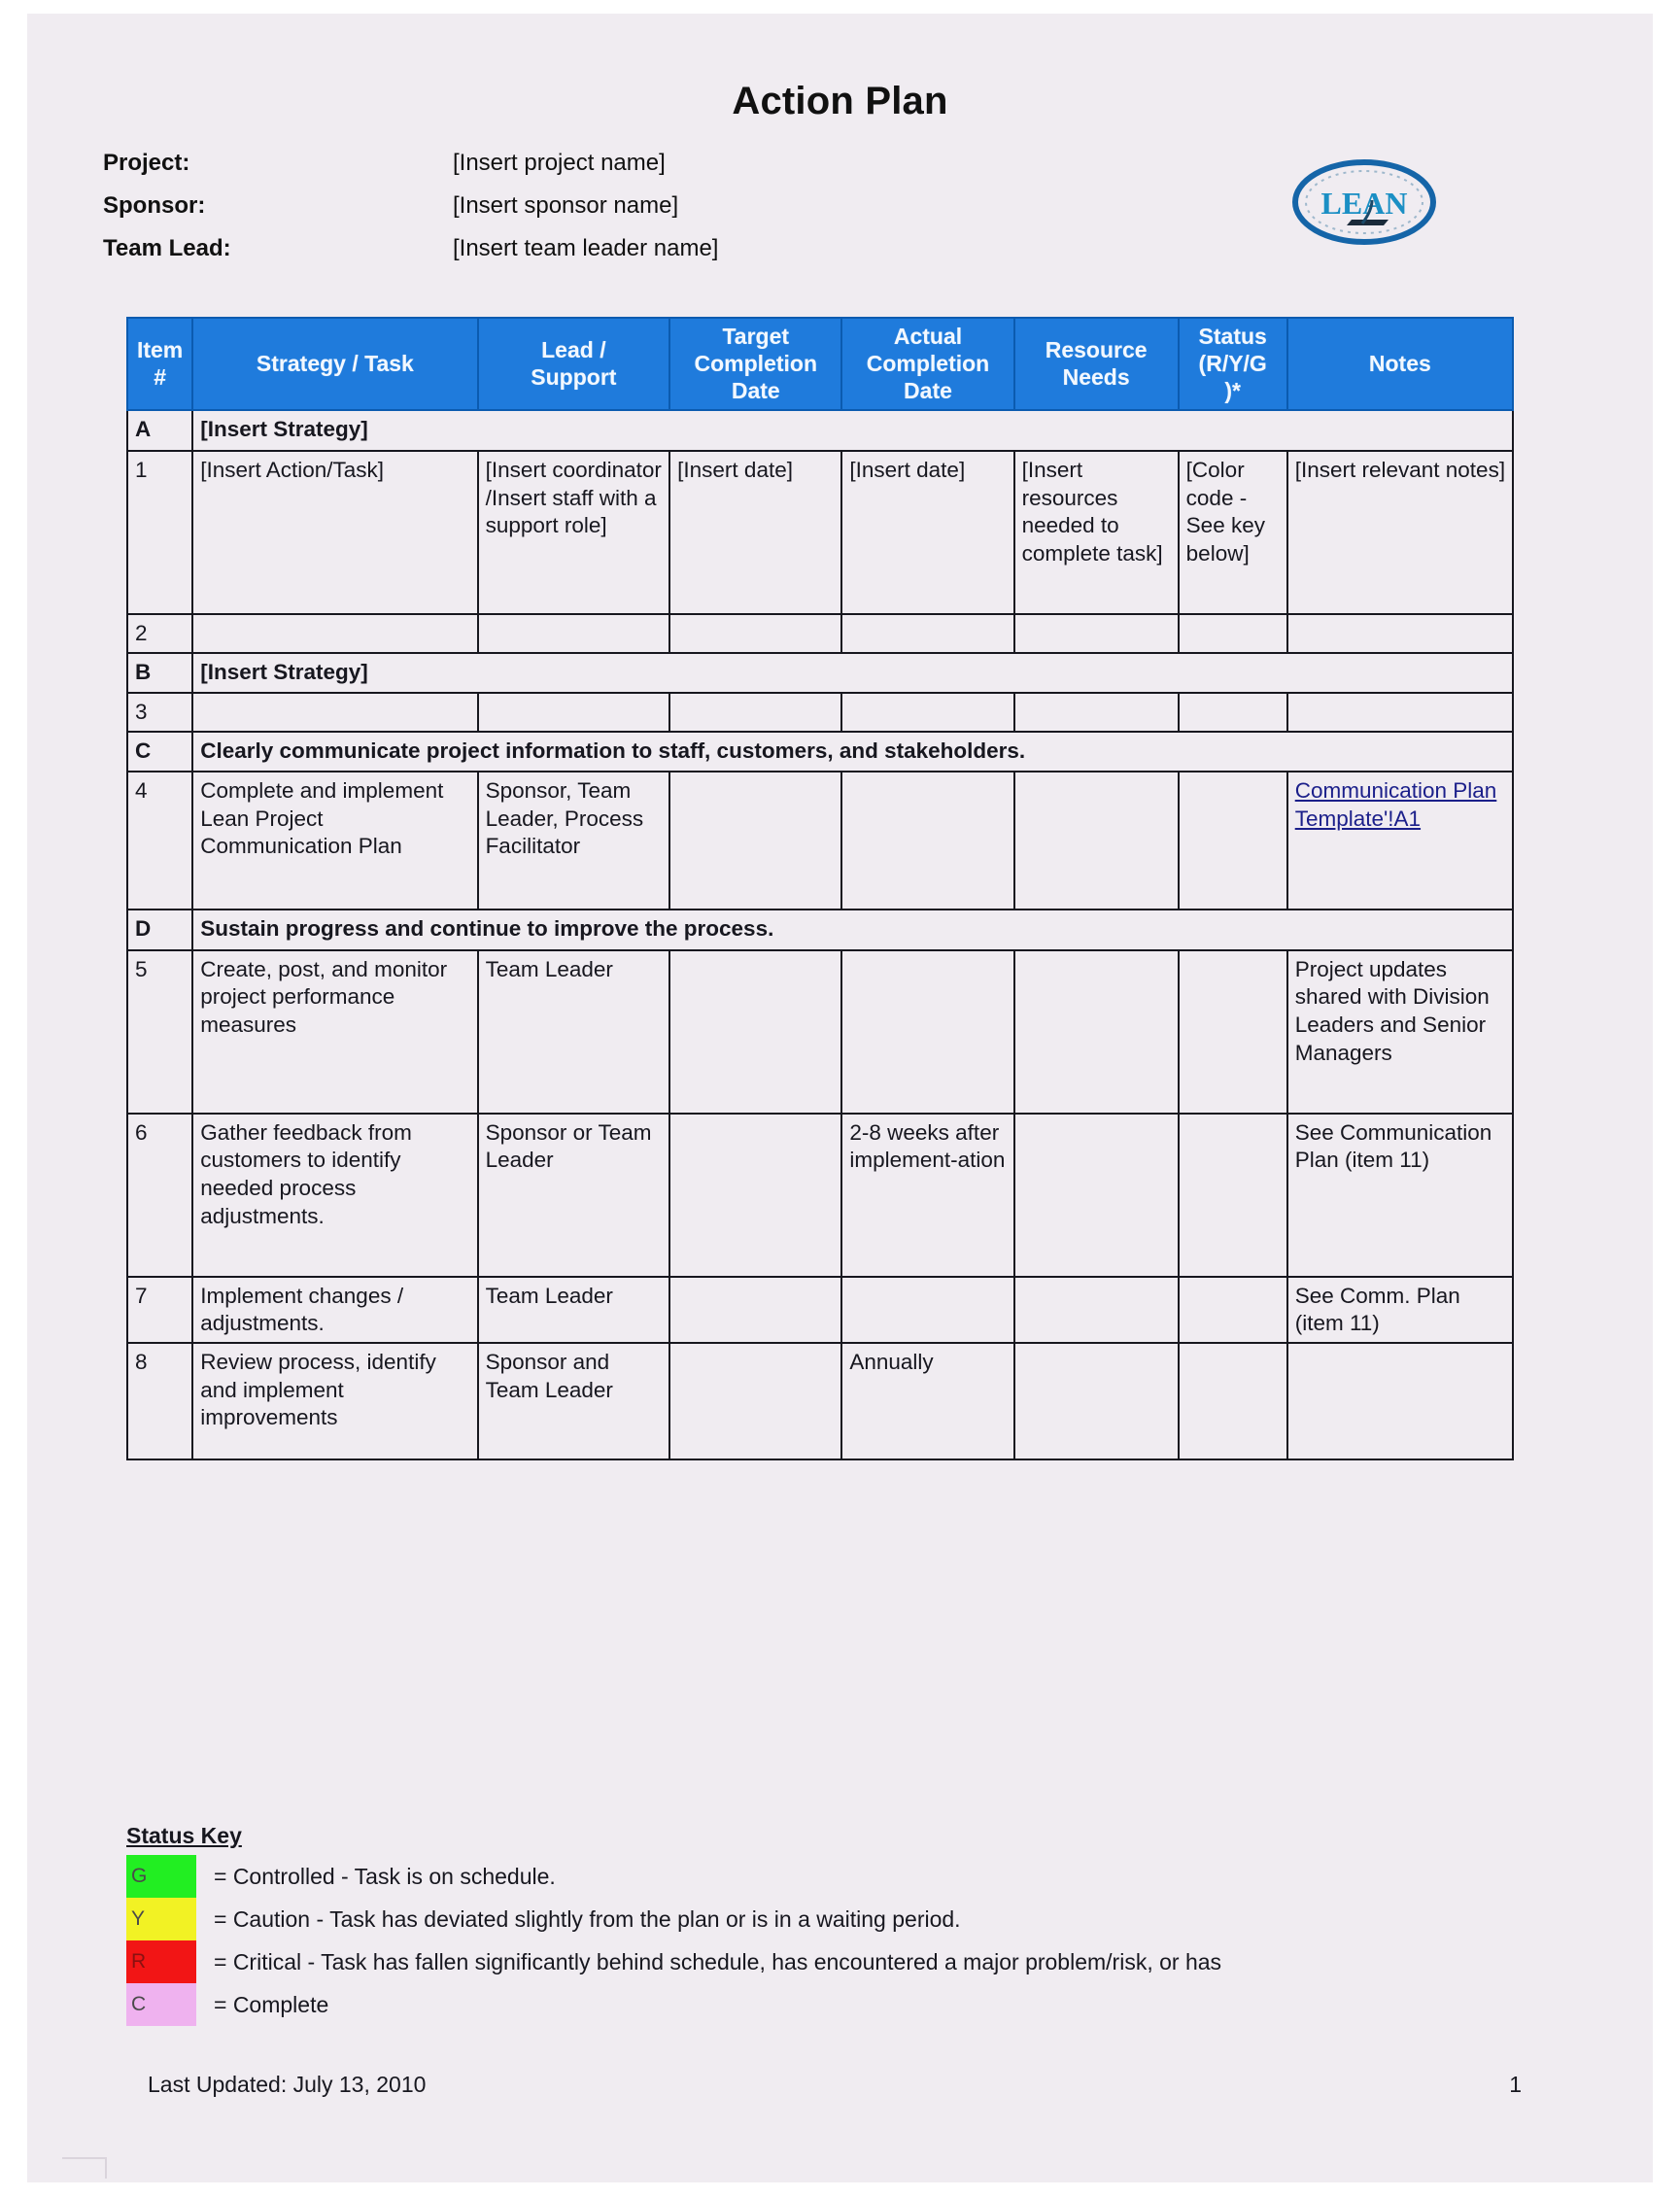 The width and height of the screenshot is (1680, 2197). I want to click on svg-text: LEAN, so click(1364, 204).